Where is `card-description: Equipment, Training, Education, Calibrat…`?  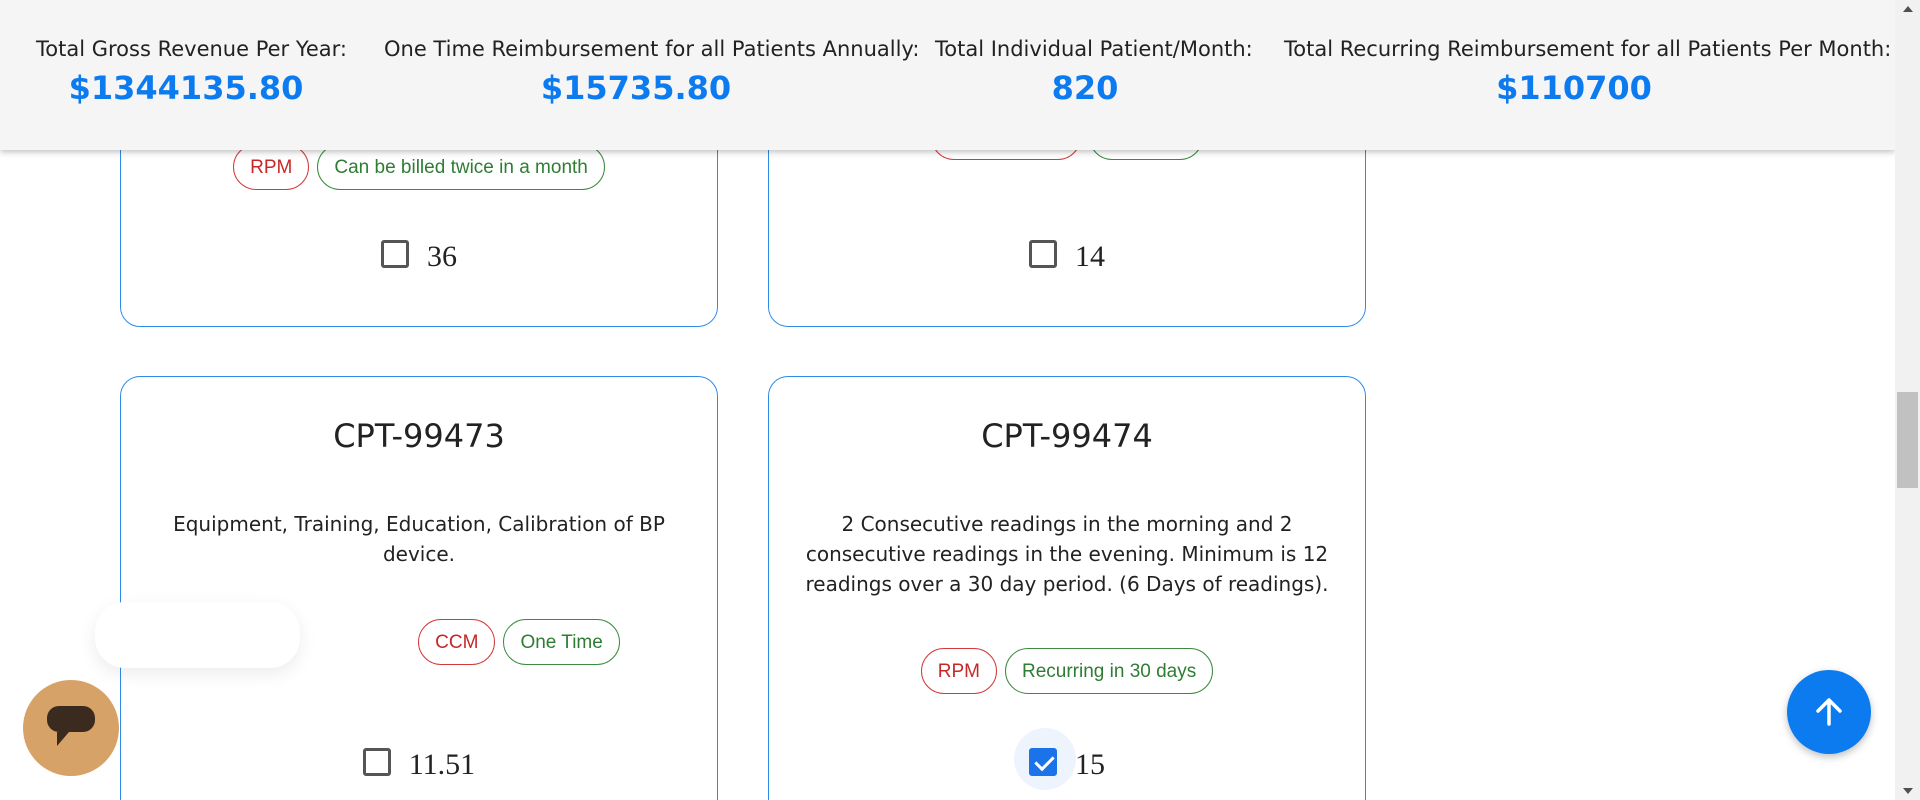
card-description: Equipment, Training, Education, Calibrat… is located at coordinates (419, 539).